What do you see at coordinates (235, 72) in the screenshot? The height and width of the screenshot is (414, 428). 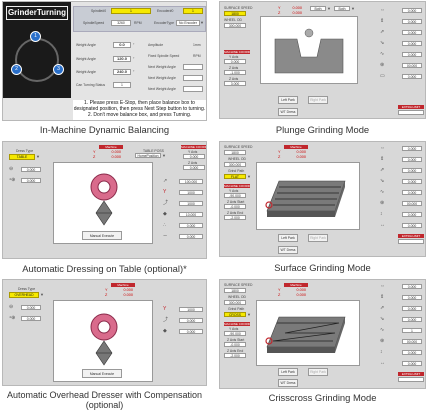 I see `coord-value: -1.000` at bounding box center [235, 72].